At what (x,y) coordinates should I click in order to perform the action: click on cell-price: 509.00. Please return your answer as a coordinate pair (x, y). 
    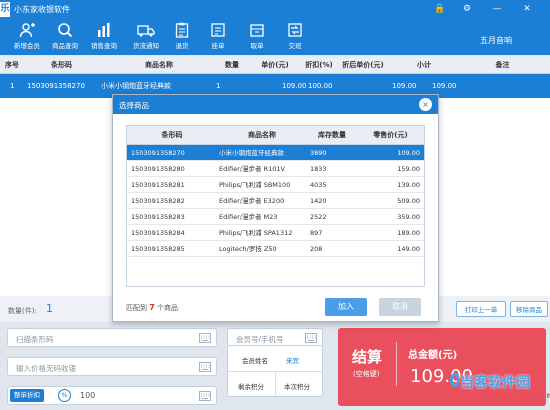
    Looking at the image, I should click on (408, 201).